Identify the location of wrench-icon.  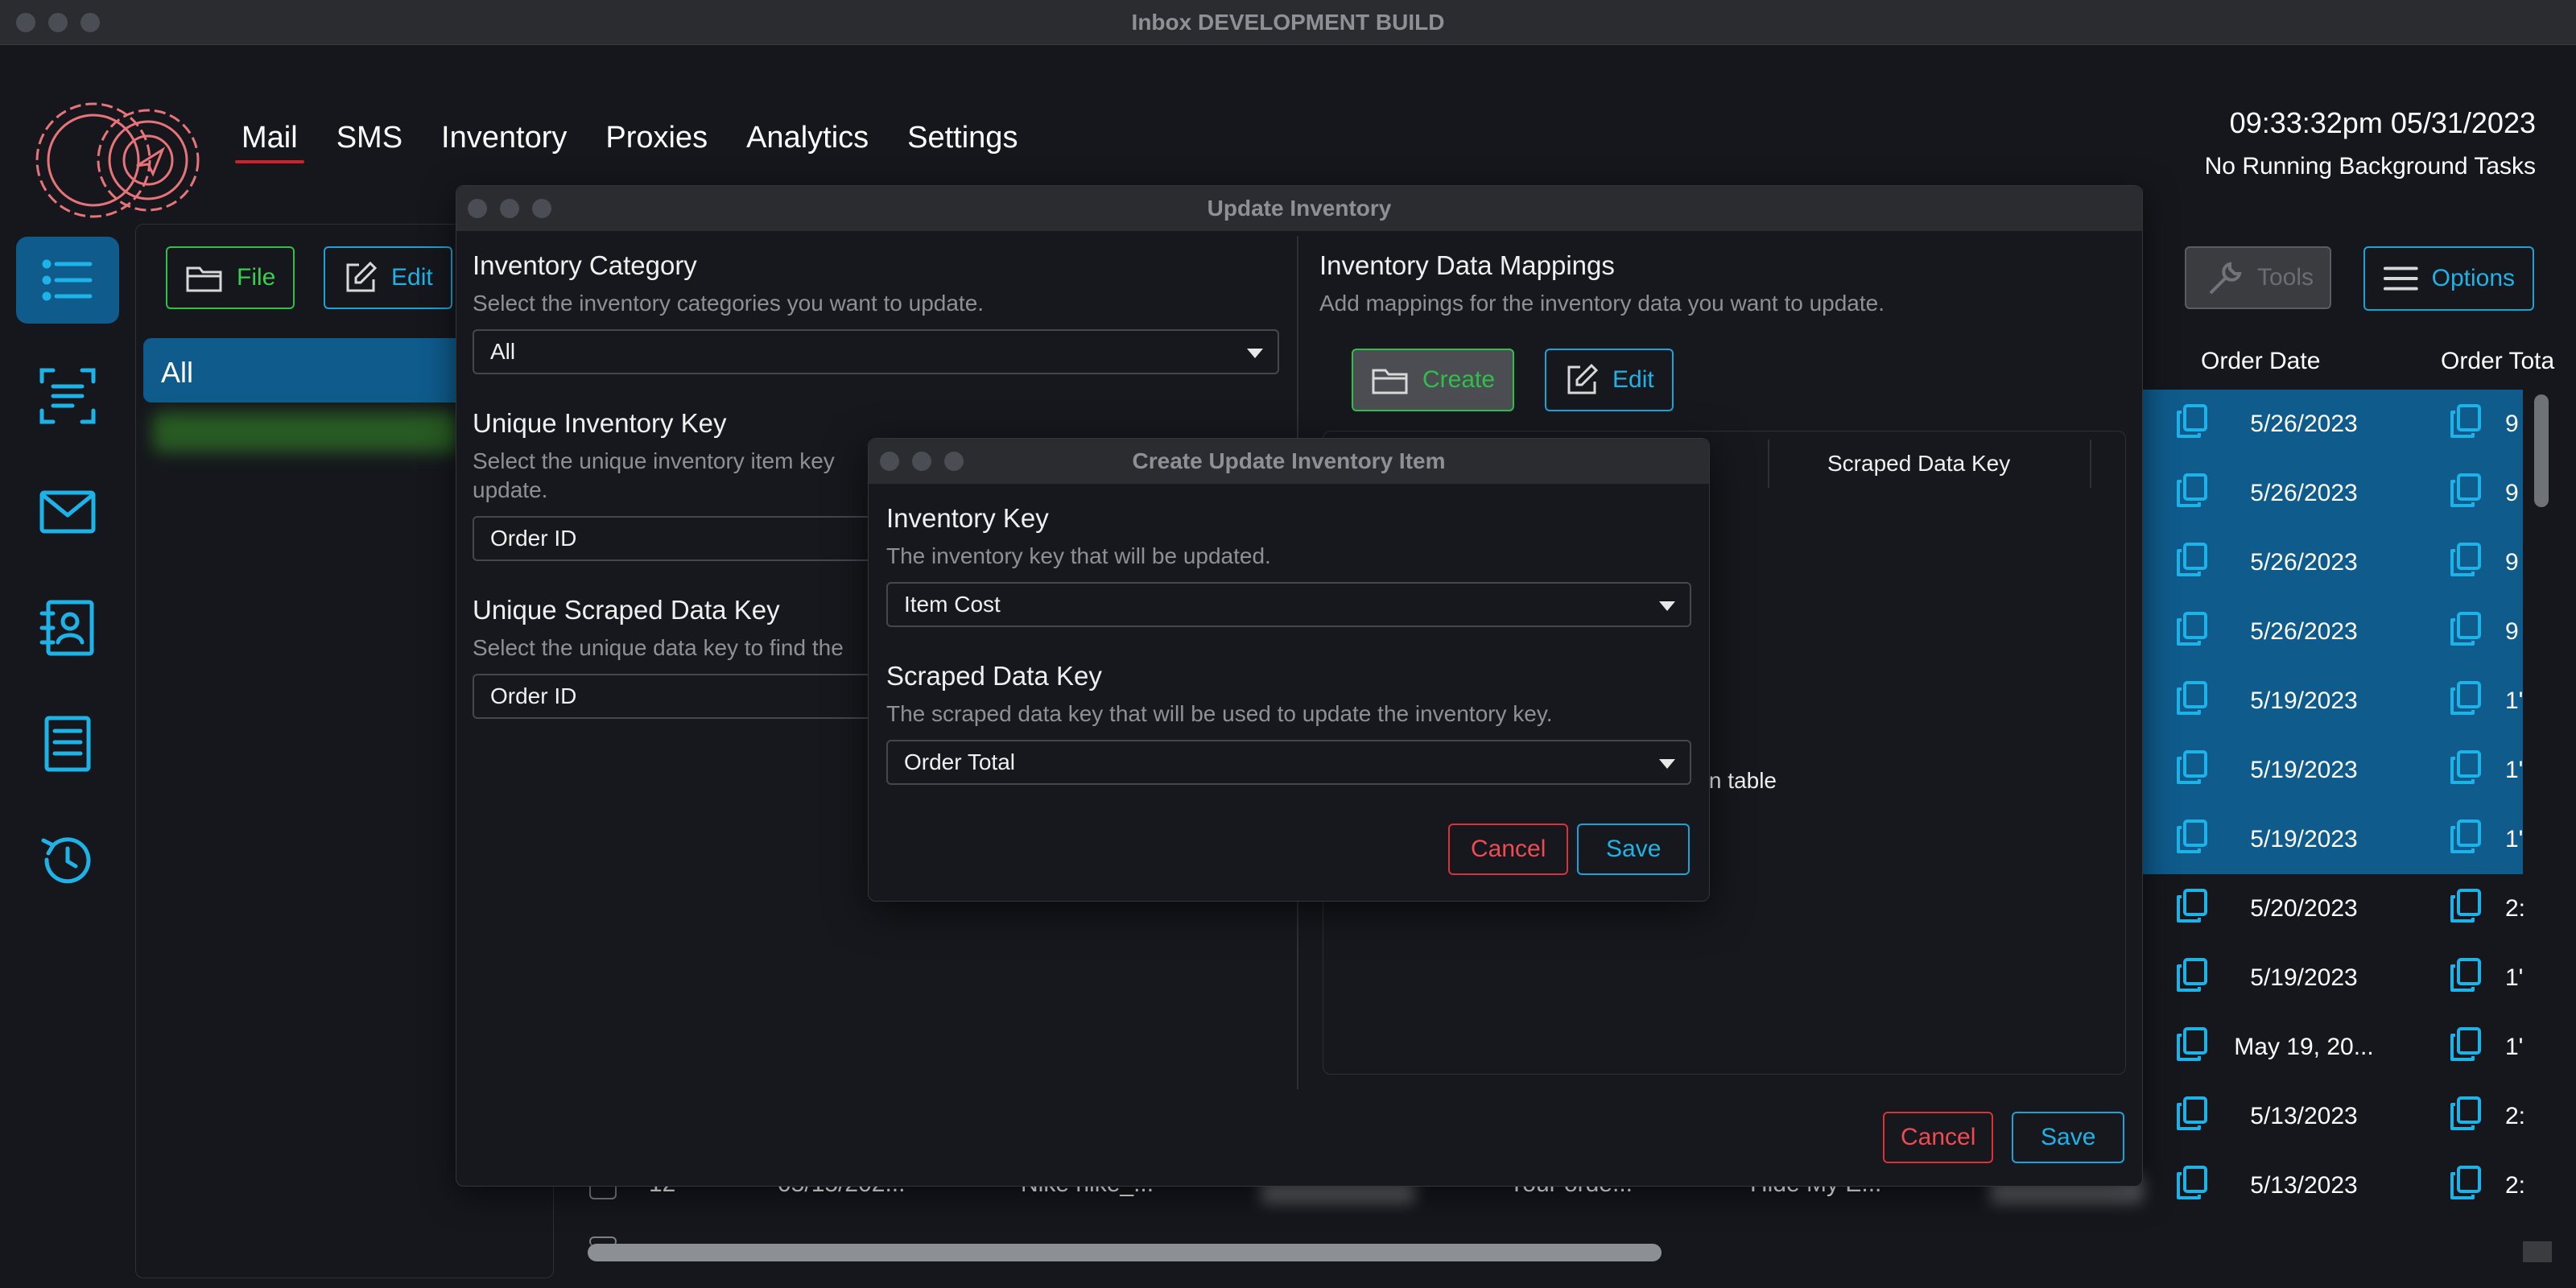
(2225, 278).